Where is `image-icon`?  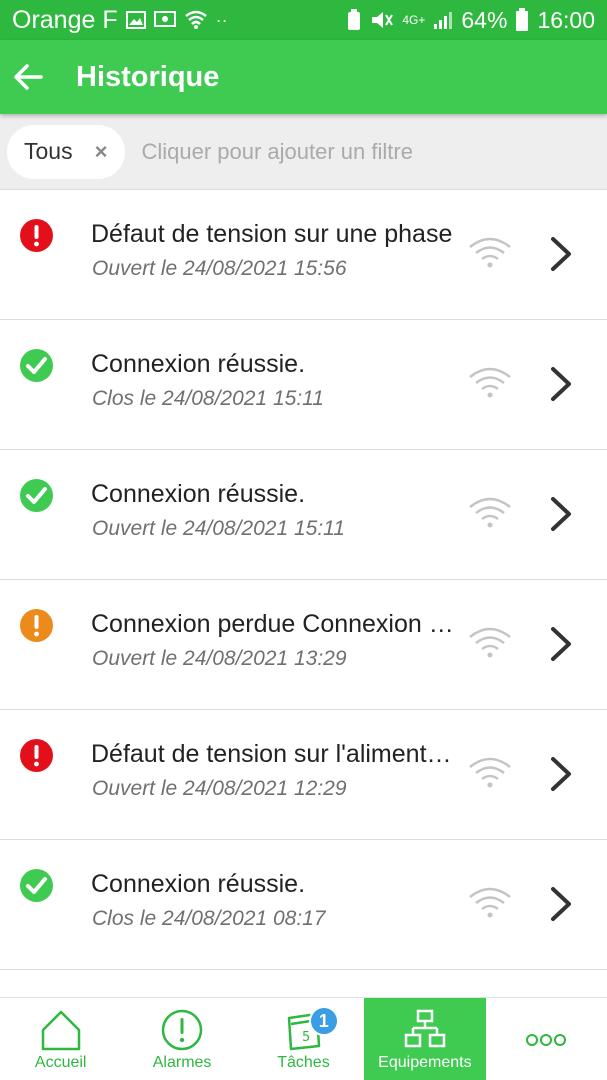 image-icon is located at coordinates (135, 20).